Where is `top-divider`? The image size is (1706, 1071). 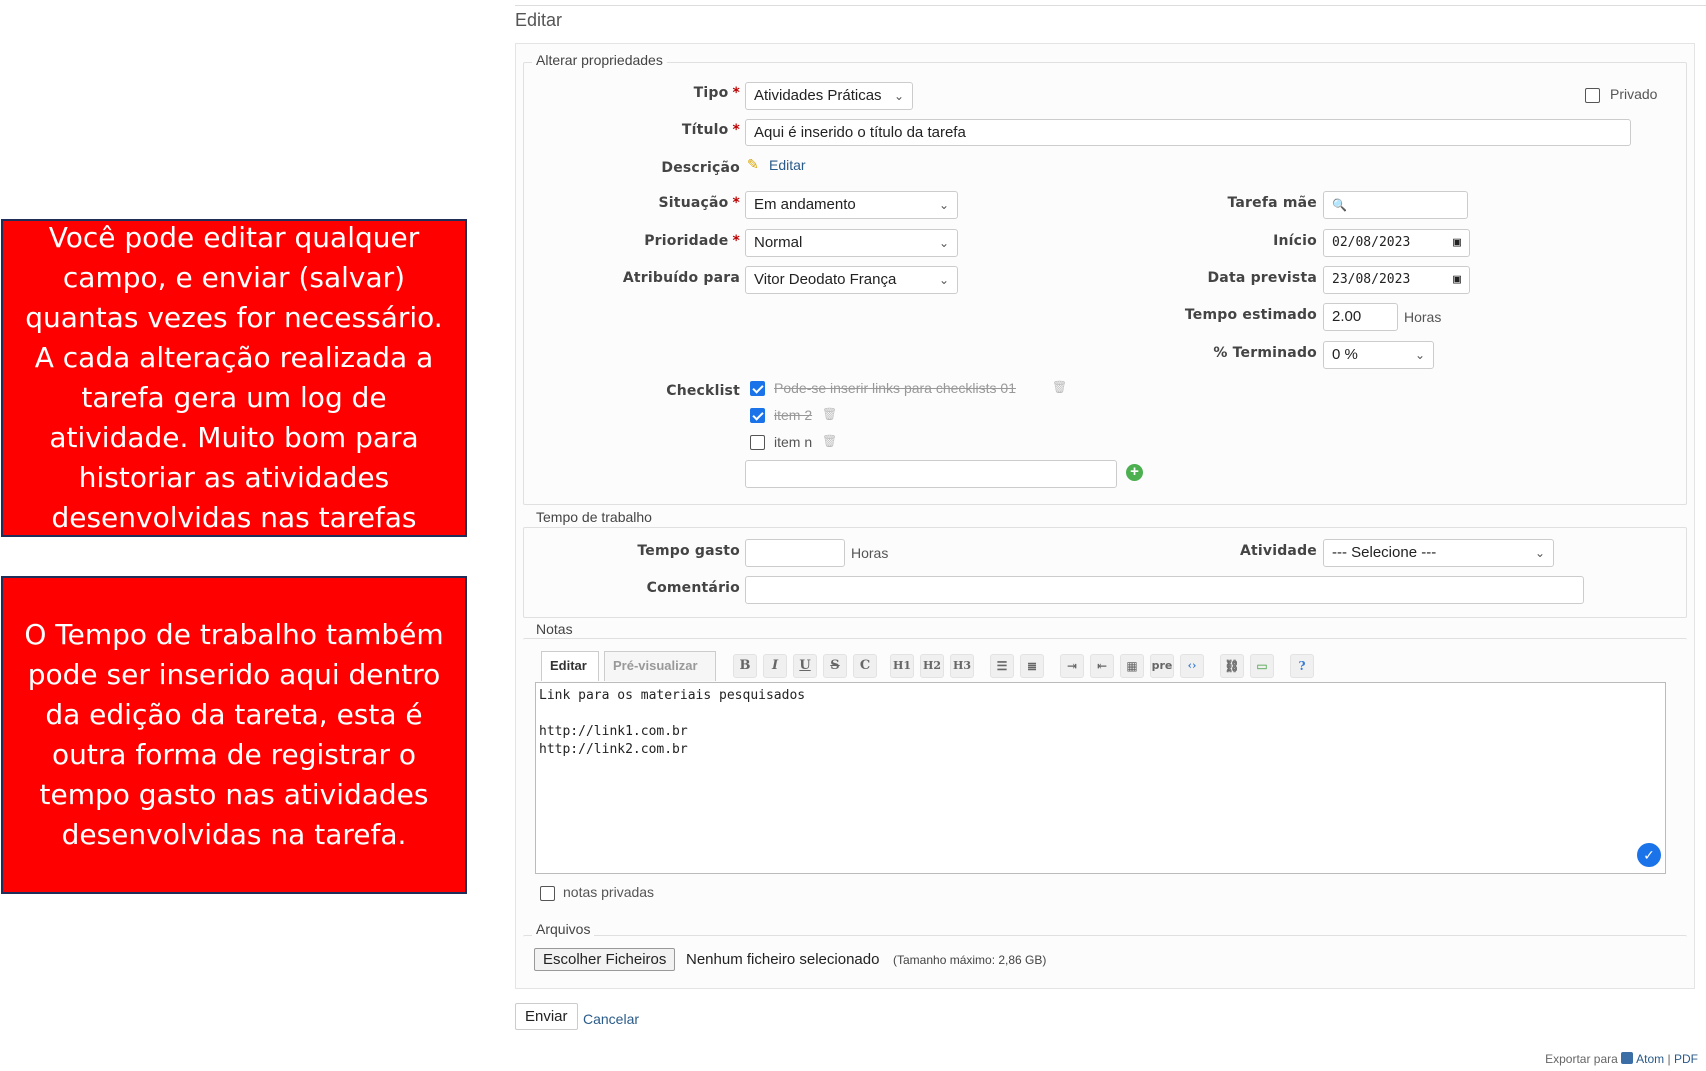 top-divider is located at coordinates (1110, 5).